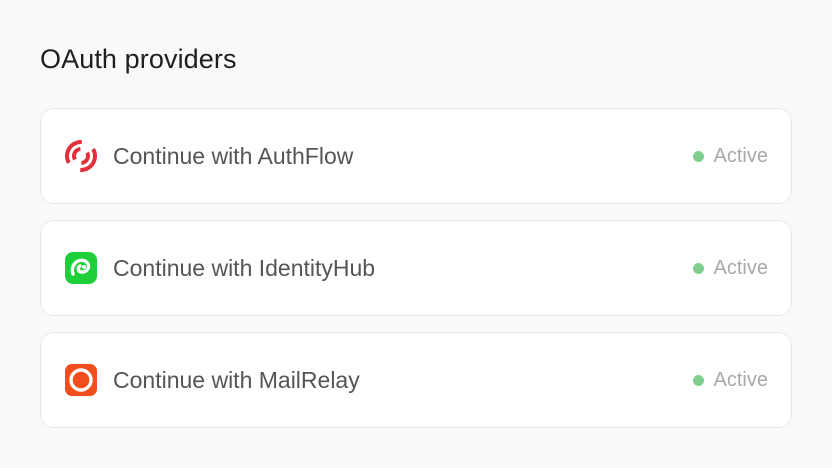 This screenshot has height=468, width=832. Describe the element at coordinates (81, 380) in the screenshot. I see `mailrelay-logo-icon` at that location.